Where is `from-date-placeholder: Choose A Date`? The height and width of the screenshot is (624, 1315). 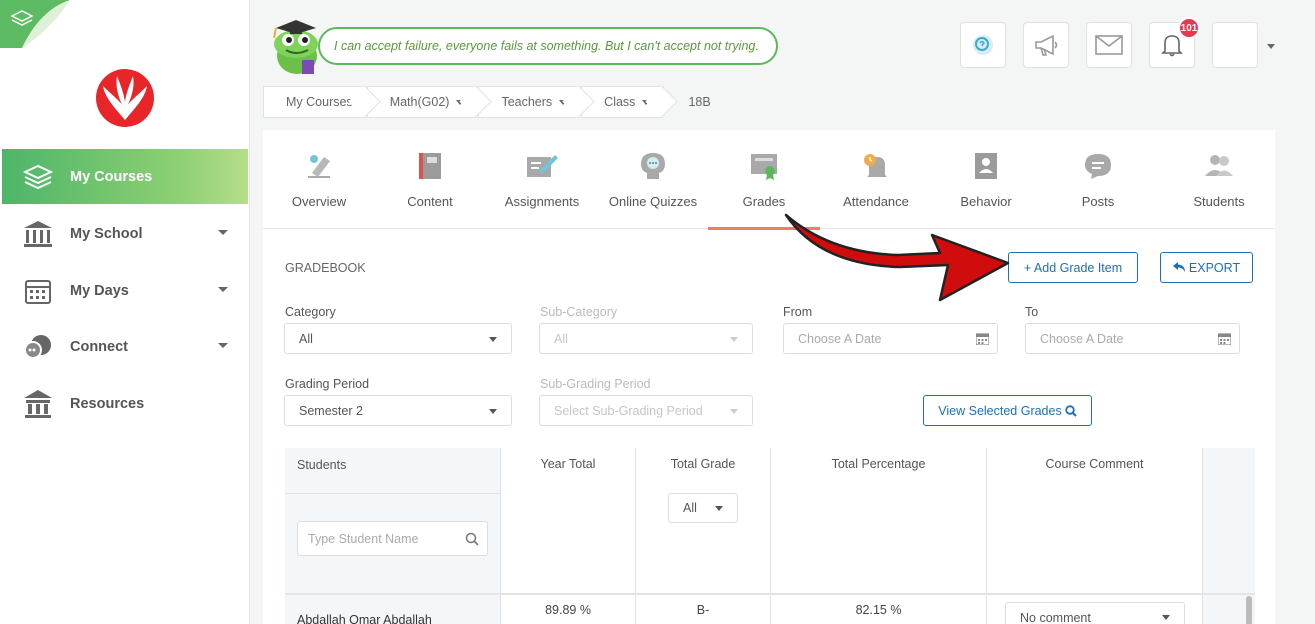 from-date-placeholder: Choose A Date is located at coordinates (840, 338).